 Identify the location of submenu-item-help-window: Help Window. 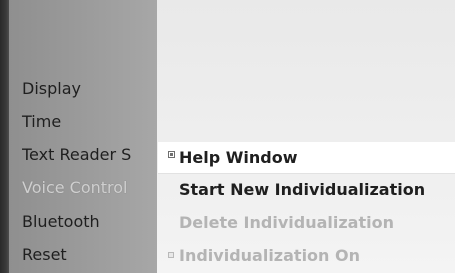
(306, 157).